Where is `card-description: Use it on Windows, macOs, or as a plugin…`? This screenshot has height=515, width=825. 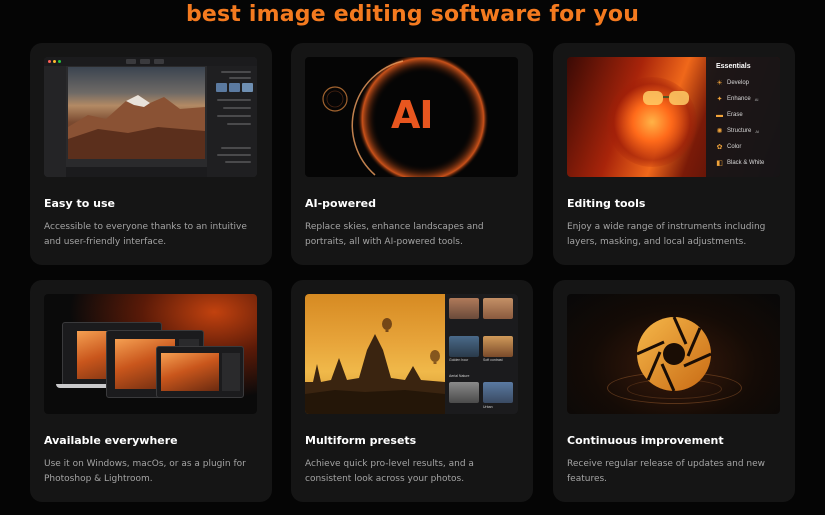
card-description: Use it on Windows, macOs, or as a plugin… is located at coordinates (145, 471).